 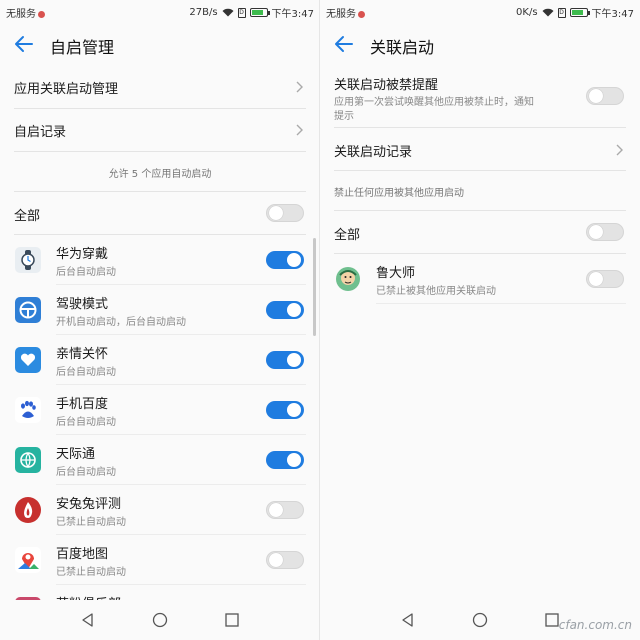 What do you see at coordinates (40, 132) in the screenshot?
I see `autostart-record-label: 自启记录` at bounding box center [40, 132].